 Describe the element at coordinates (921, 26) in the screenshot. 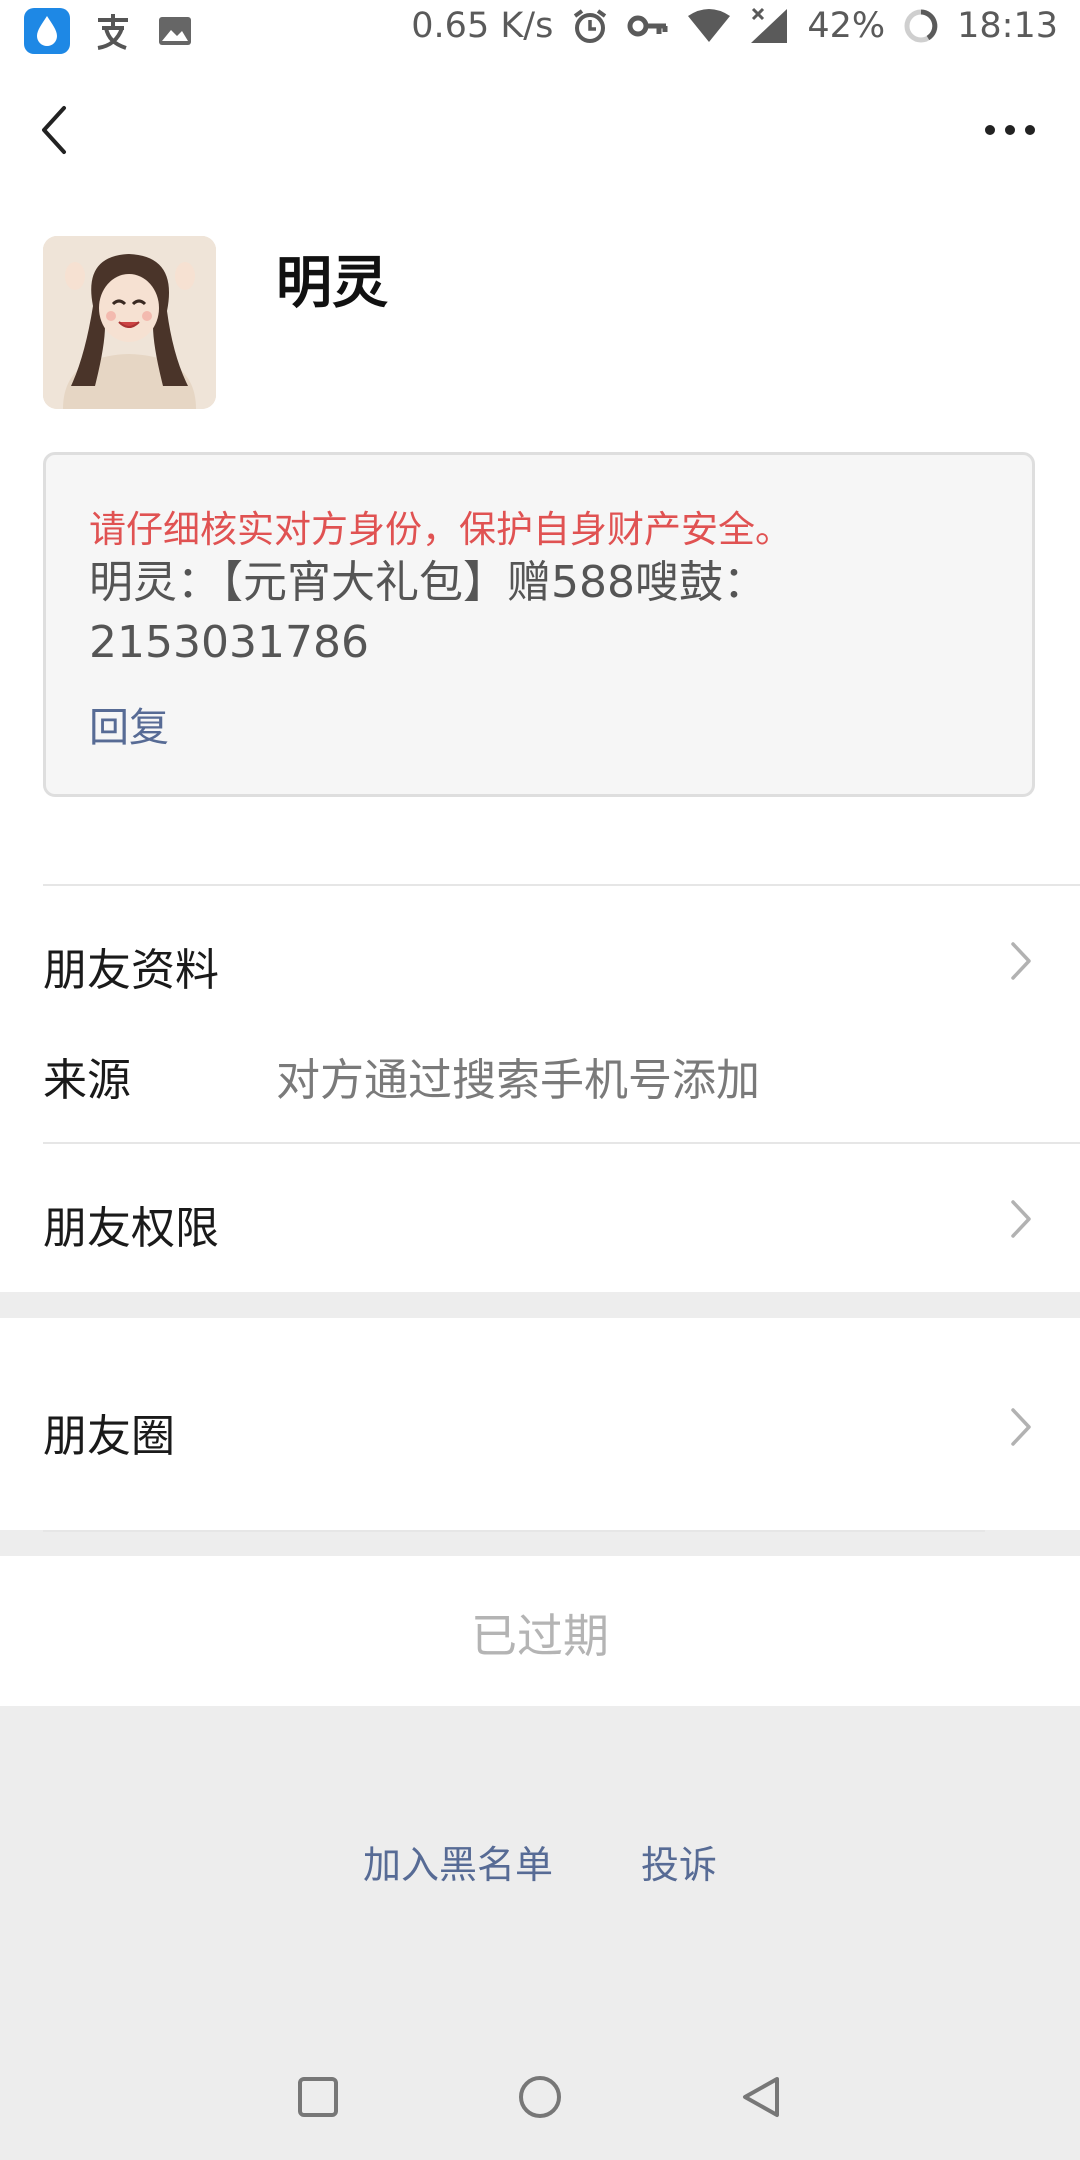

I see `battery-ring-icon` at that location.